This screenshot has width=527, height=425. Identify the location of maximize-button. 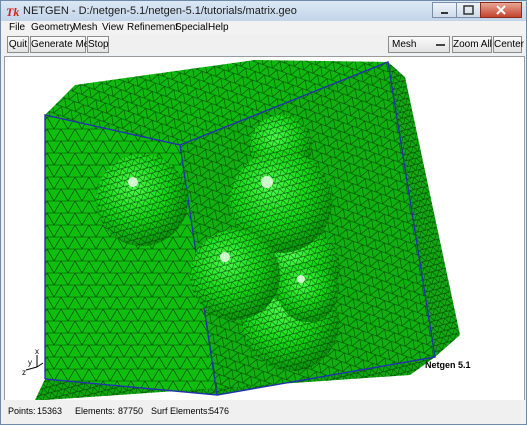
(468, 10).